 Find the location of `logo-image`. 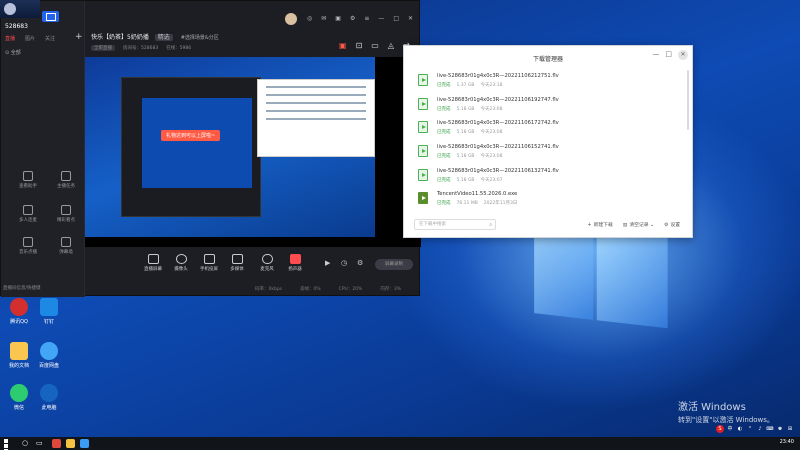

logo-image is located at coordinates (20, 9).